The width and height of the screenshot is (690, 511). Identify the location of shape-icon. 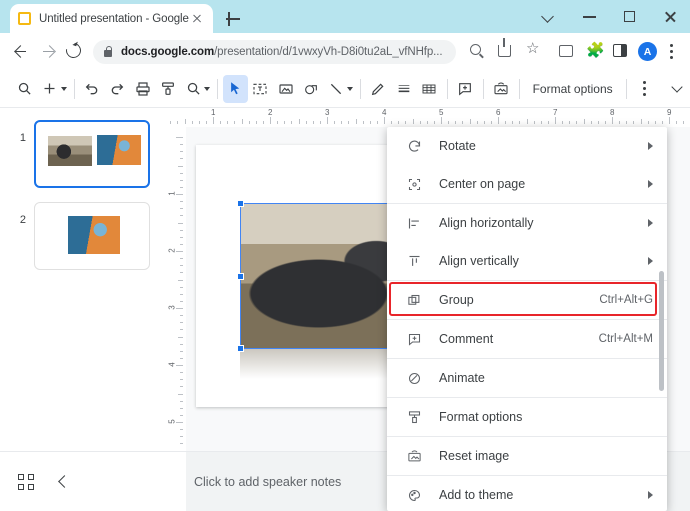
(310, 89).